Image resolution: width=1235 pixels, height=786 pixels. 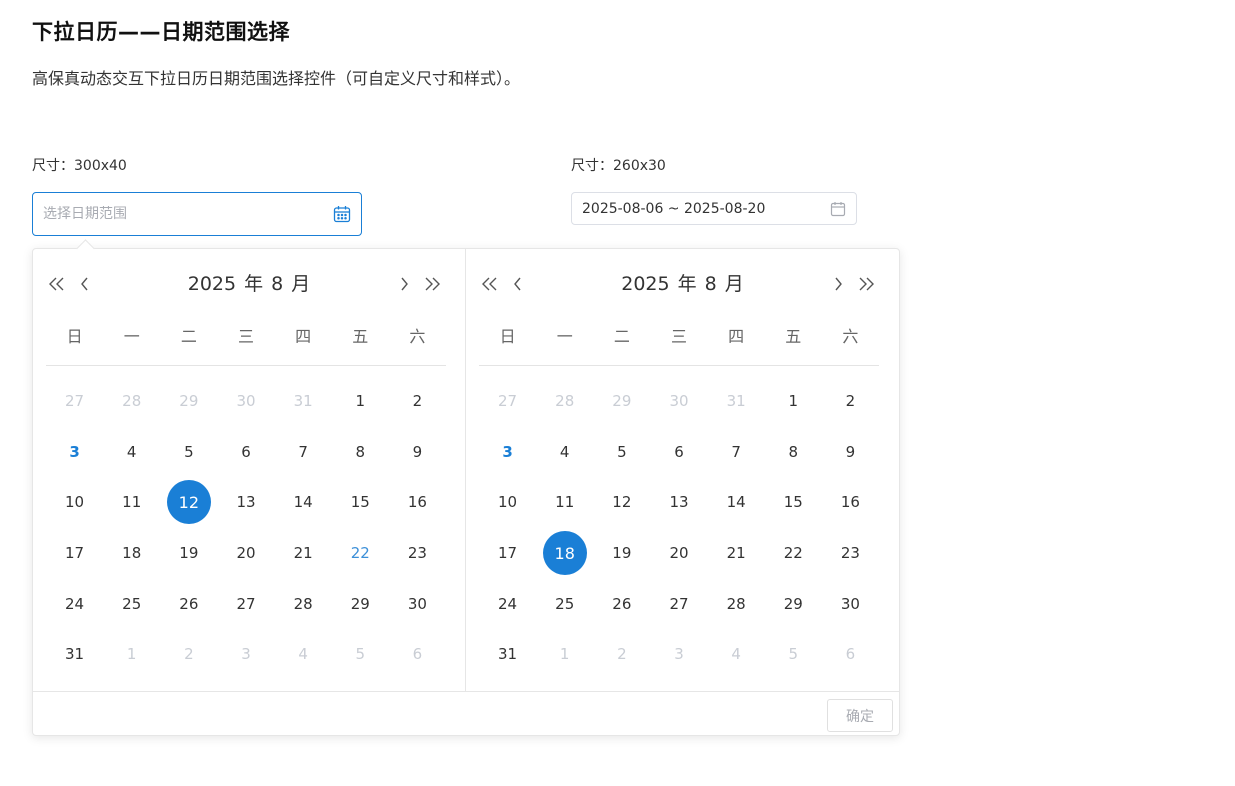 I want to click on day-cell-selected: 18, so click(x=564, y=553).